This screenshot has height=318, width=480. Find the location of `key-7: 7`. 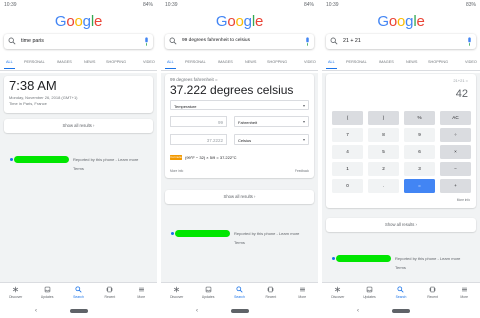

key-7: 7 is located at coordinates (347, 135).